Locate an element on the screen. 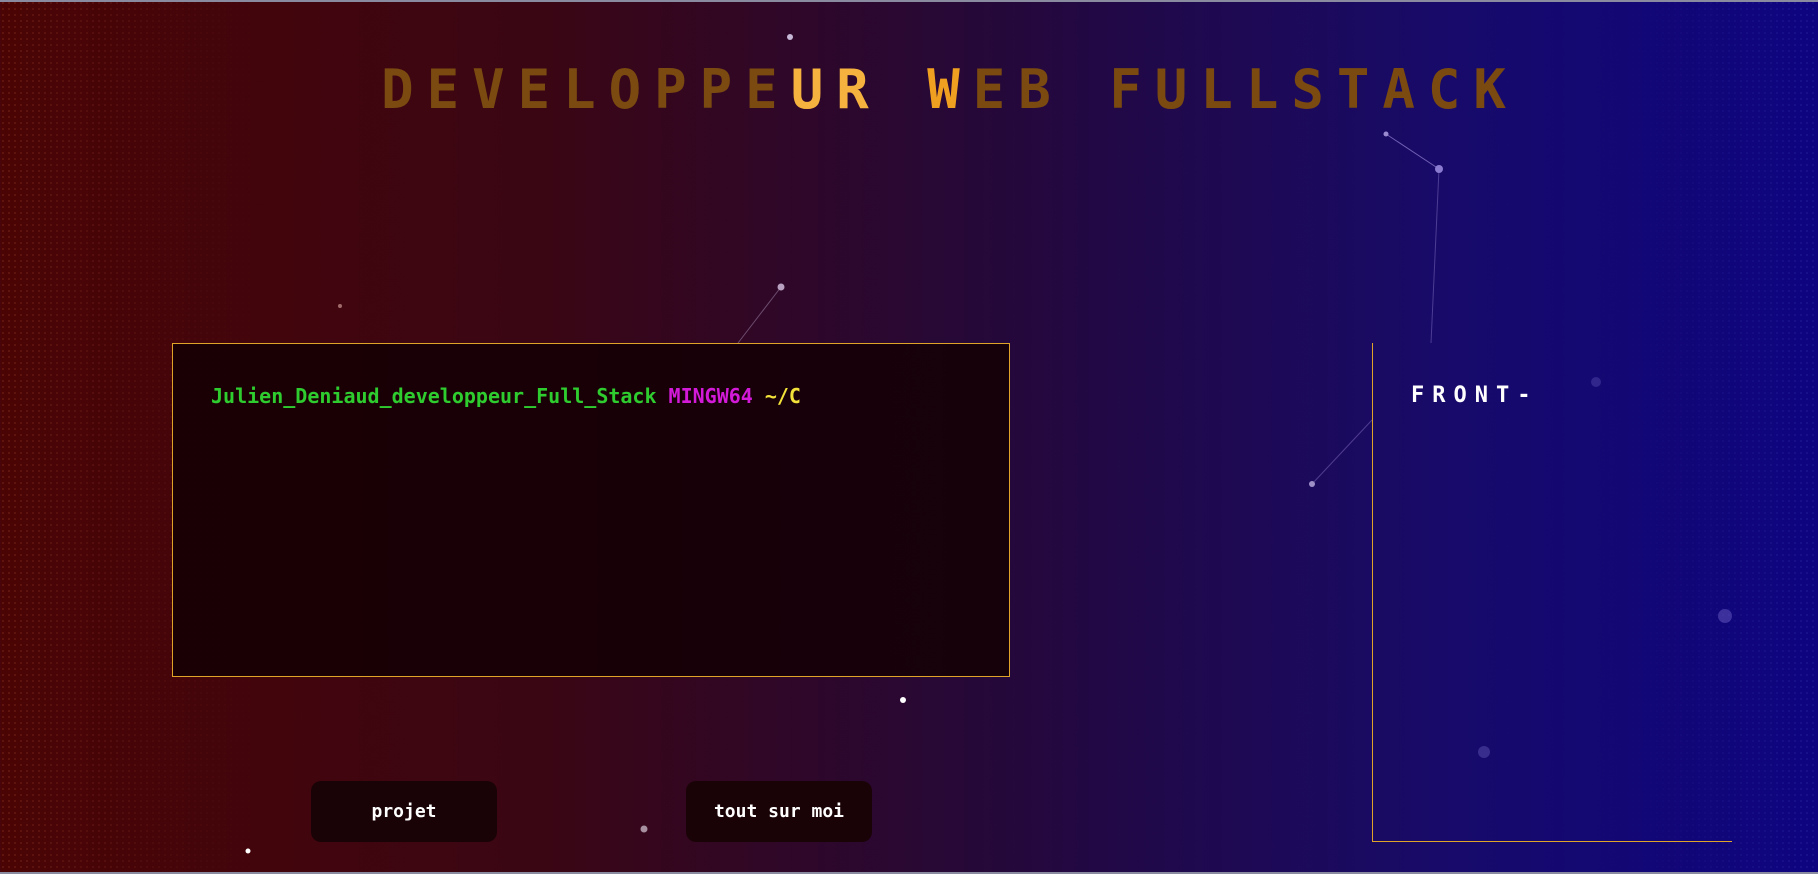 The image size is (1818, 874). title-segment-1: DEVELOPPE is located at coordinates (586, 89).